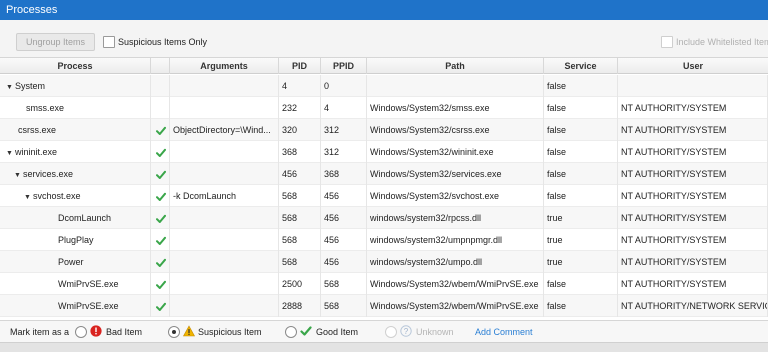  I want to click on cell-service: false, so click(581, 108).